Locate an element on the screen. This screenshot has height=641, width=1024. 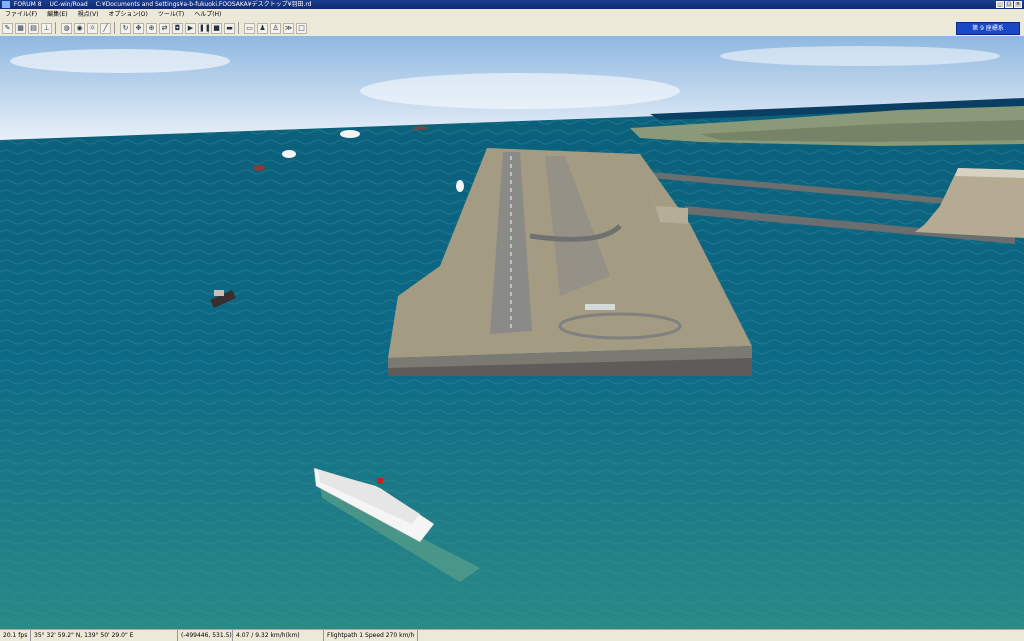
app-logo-icon is located at coordinates (6, 4).